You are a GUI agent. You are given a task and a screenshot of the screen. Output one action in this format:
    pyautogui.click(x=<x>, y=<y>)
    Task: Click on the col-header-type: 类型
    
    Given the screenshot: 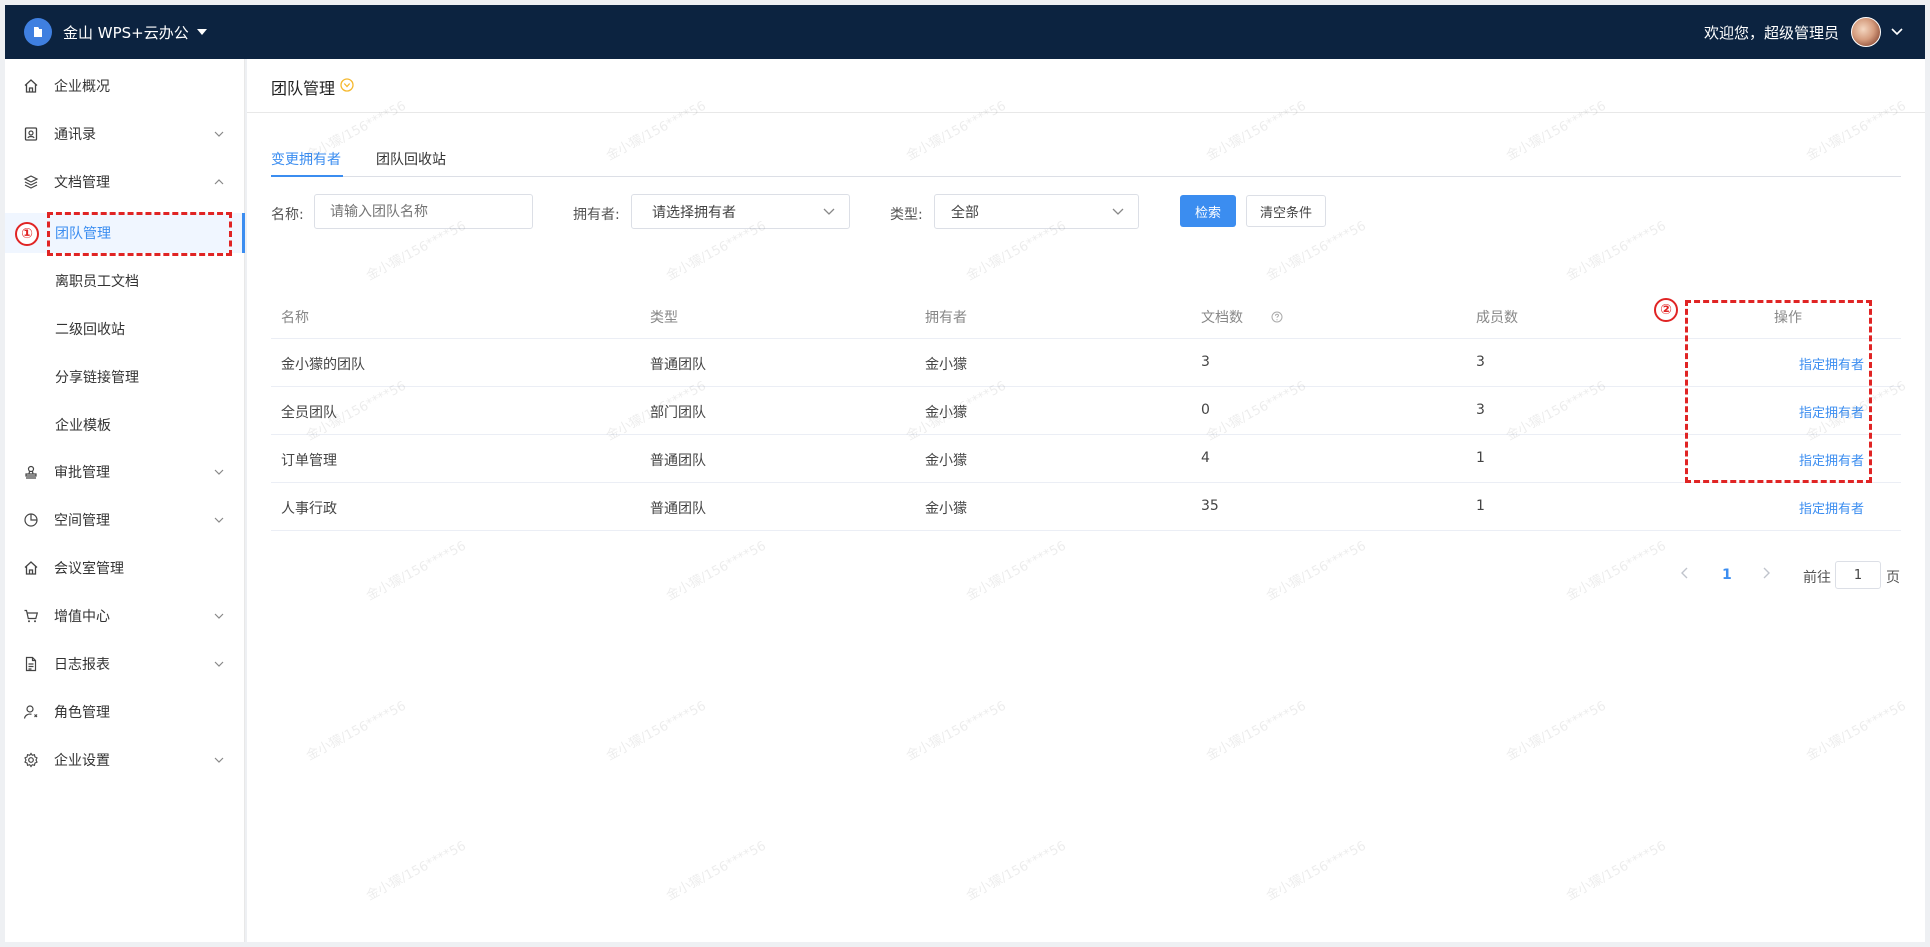 What is the action you would take?
    pyautogui.click(x=664, y=318)
    